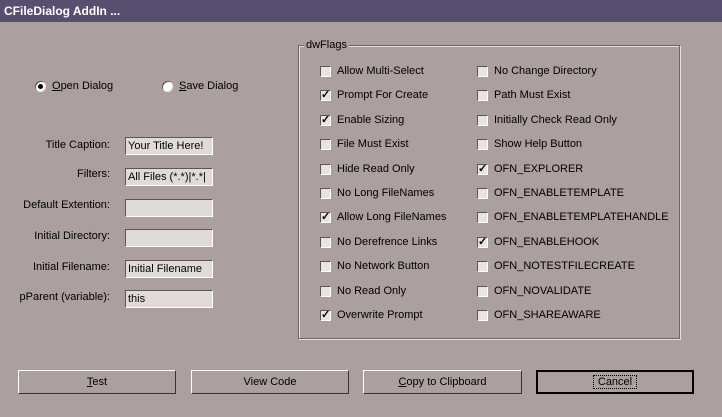  Describe the element at coordinates (65, 297) in the screenshot. I see `pparent-label: pParent (variable):` at that location.